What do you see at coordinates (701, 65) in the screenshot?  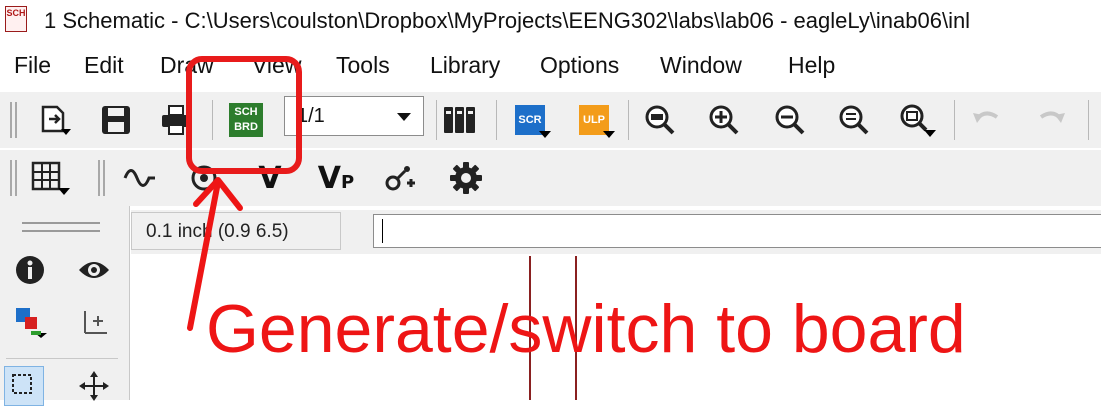 I see `menu-window: Window` at bounding box center [701, 65].